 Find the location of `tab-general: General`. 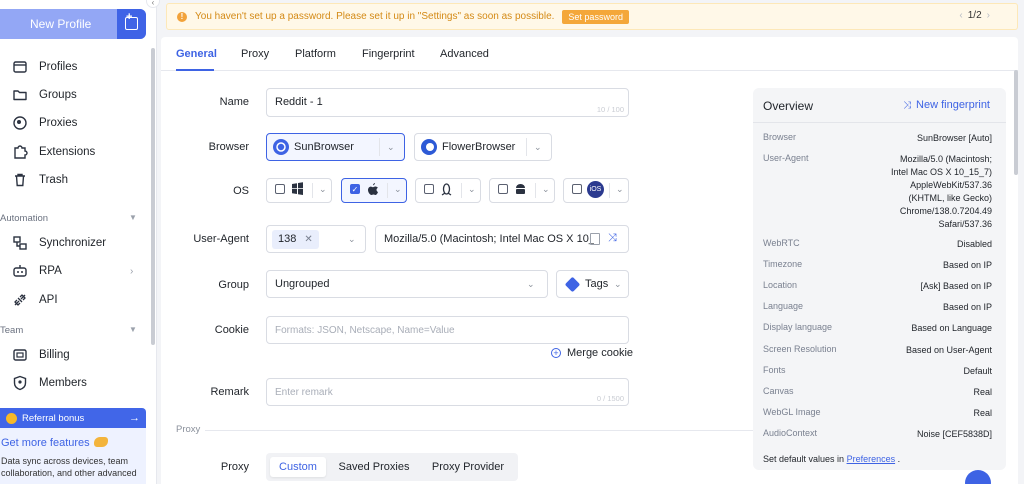

tab-general: General is located at coordinates (196, 54).